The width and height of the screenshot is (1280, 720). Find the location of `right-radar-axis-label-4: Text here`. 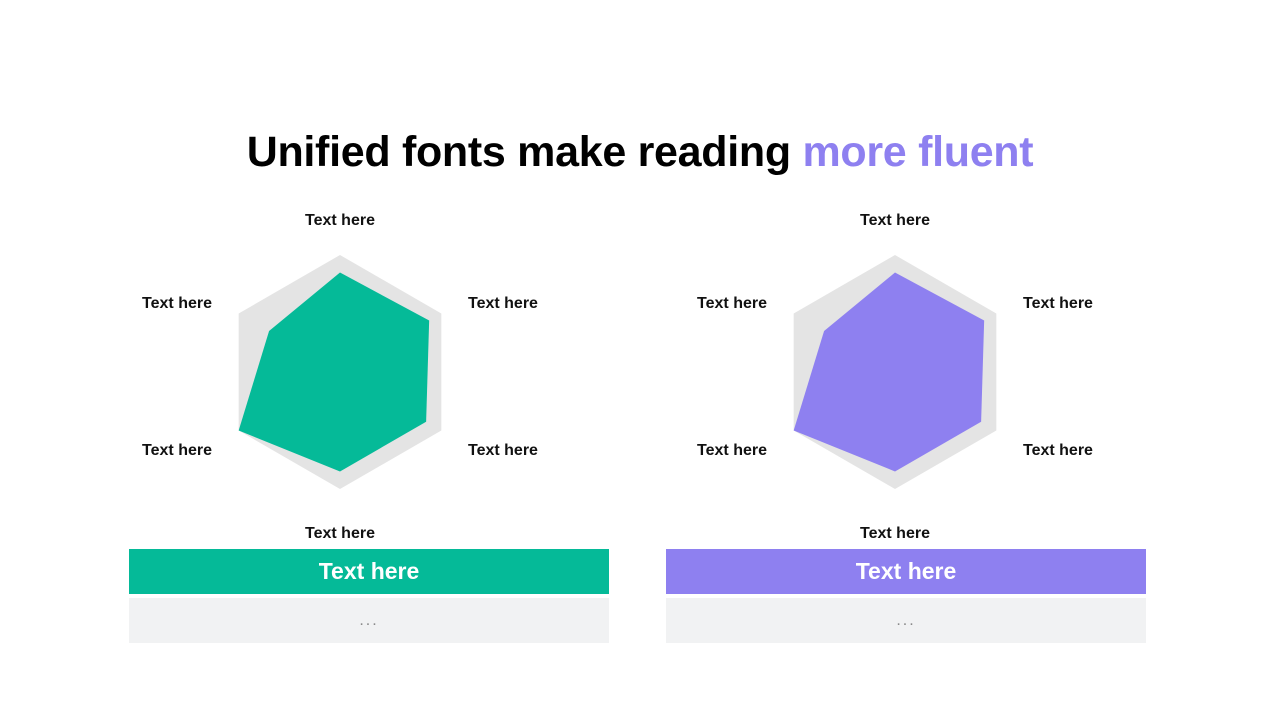

right-radar-axis-label-4: Text here is located at coordinates (895, 533).